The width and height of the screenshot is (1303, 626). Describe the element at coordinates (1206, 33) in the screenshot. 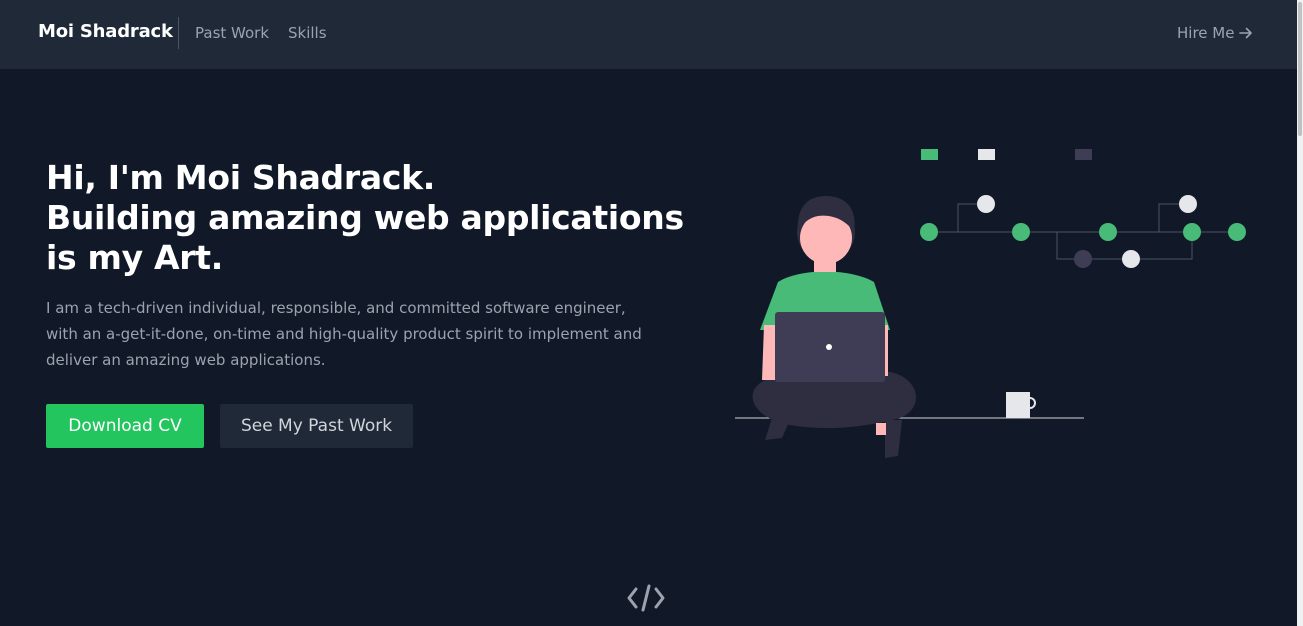

I see `hire-me-label: Hire Me` at that location.